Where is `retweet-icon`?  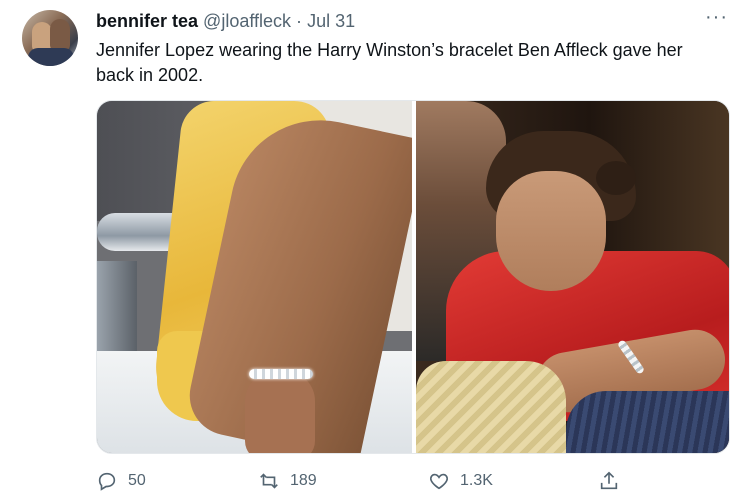 retweet-icon is located at coordinates (269, 481).